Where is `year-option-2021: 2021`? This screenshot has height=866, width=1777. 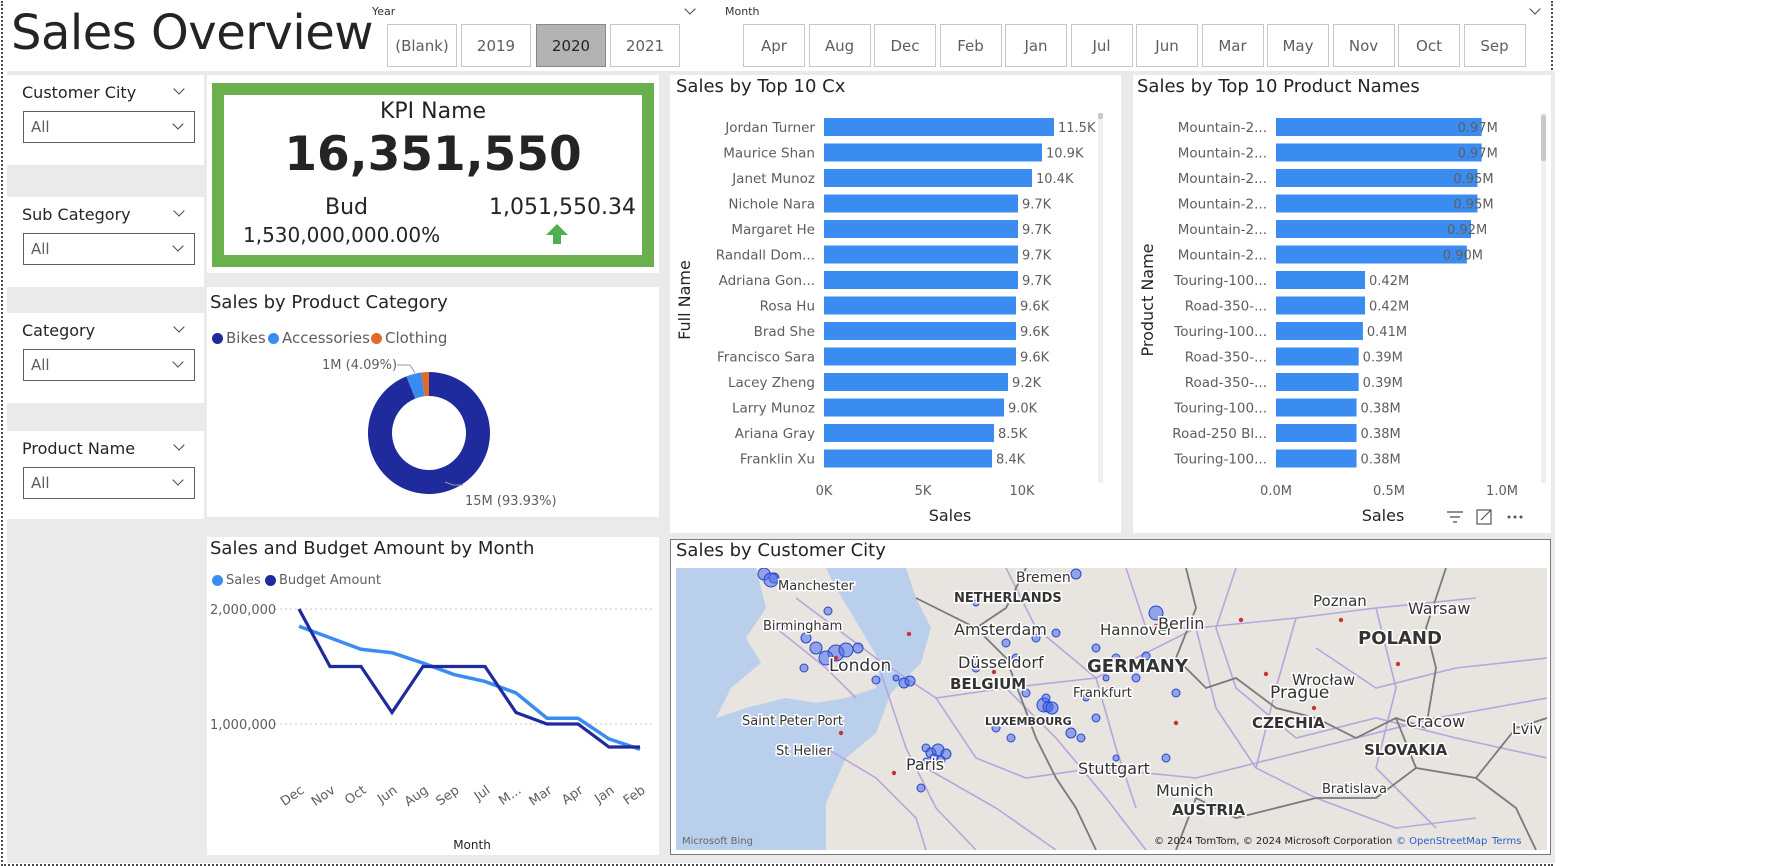 year-option-2021: 2021 is located at coordinates (645, 45).